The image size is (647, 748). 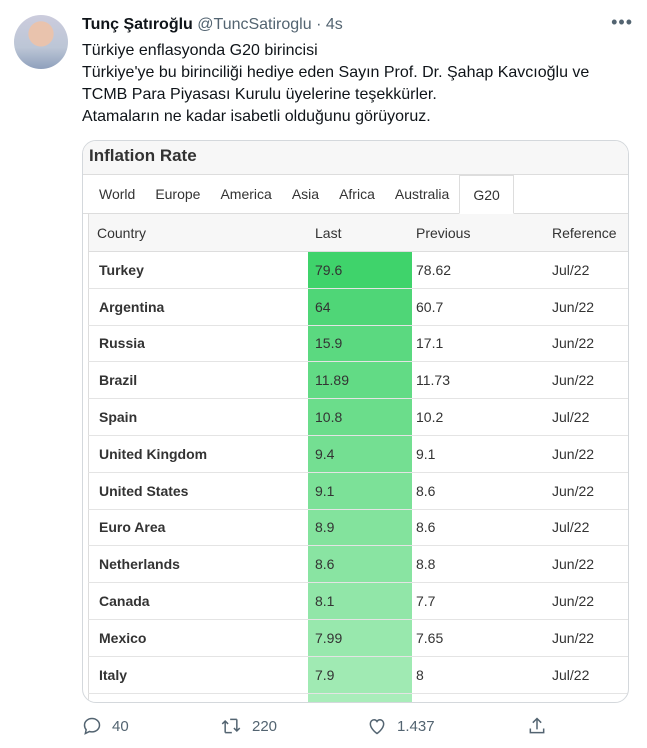 I want to click on region-tabs: World Europe America Asia Africa Australia G20, so click(x=355, y=194).